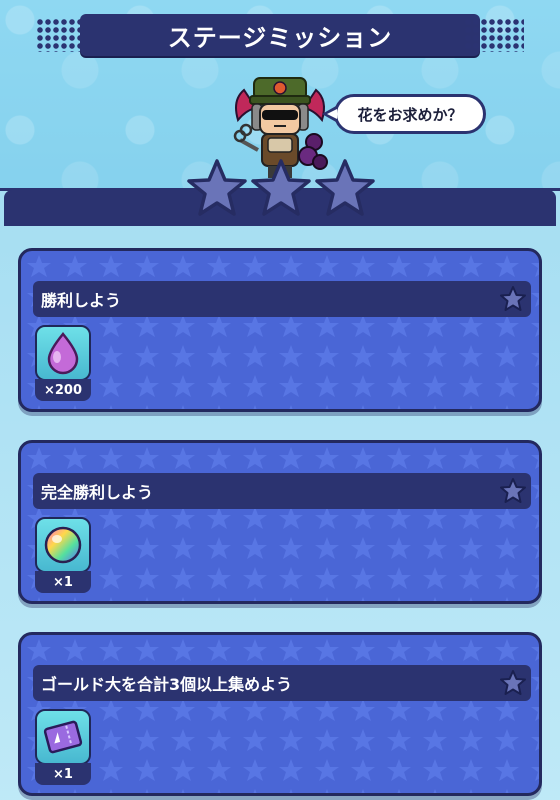 The image size is (560, 800). I want to click on reward-count: ×200, so click(63, 390).